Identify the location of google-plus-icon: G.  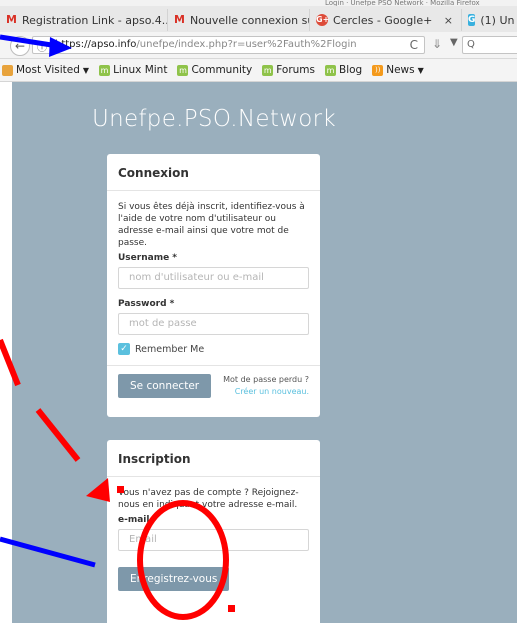
(472, 20).